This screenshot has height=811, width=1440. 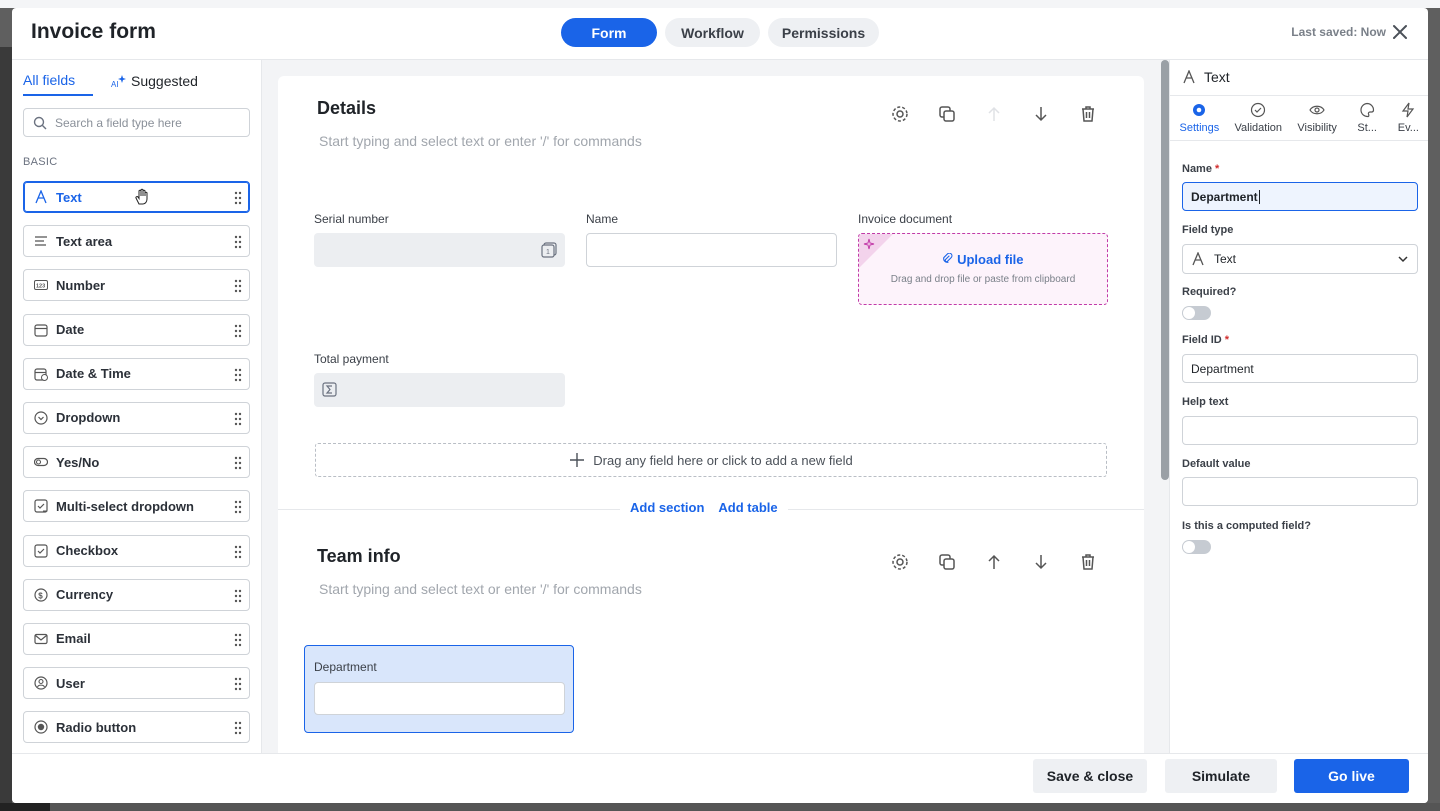 I want to click on field-type-label: User, so click(x=70, y=683).